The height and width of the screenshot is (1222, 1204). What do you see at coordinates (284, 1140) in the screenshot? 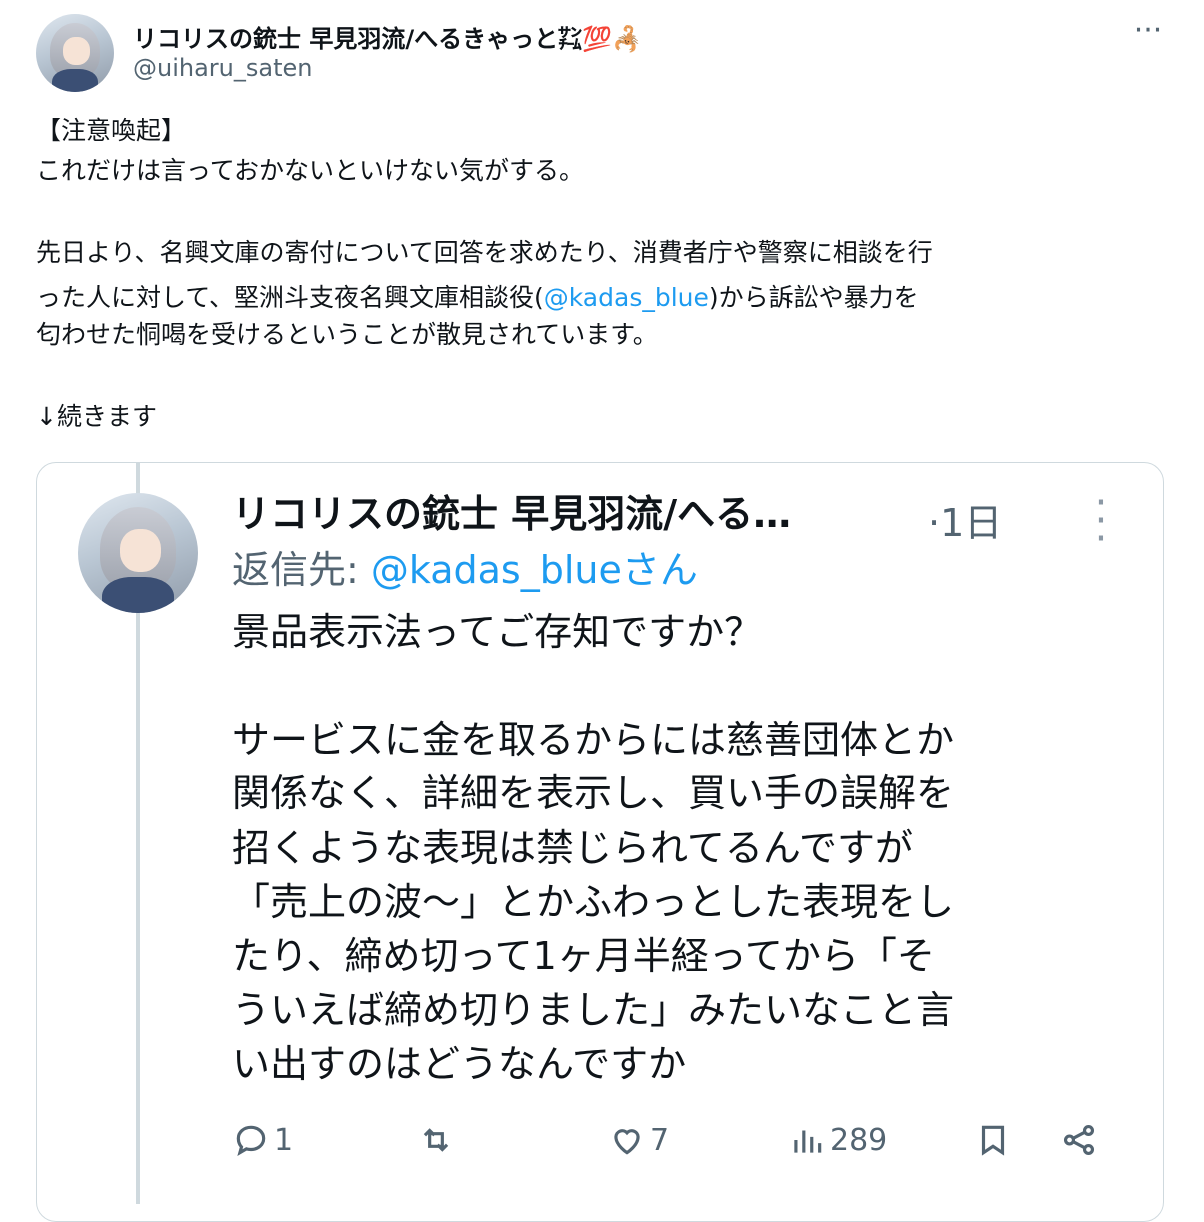
I see `reply-count: 1` at bounding box center [284, 1140].